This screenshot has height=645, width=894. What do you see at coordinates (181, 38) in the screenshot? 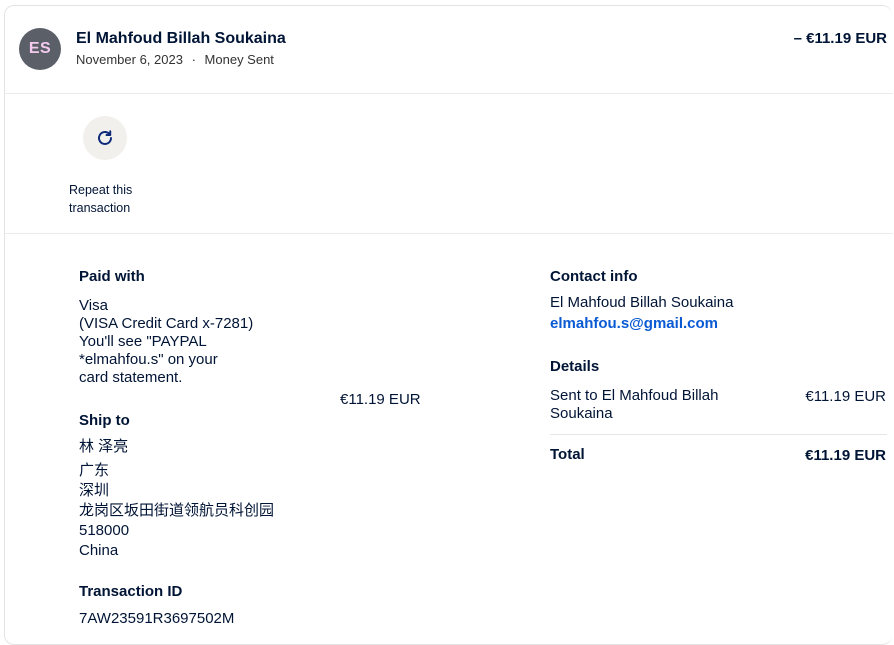
I see `recipient-name: El Mahfoud Billah Soukaina` at bounding box center [181, 38].